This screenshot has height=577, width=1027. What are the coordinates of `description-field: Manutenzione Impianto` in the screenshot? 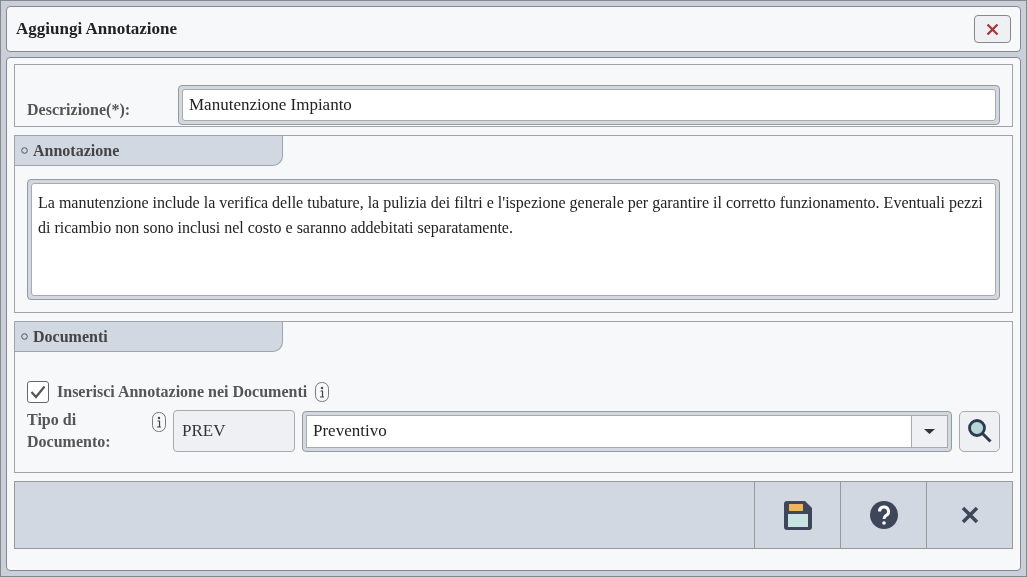 It's located at (589, 105).